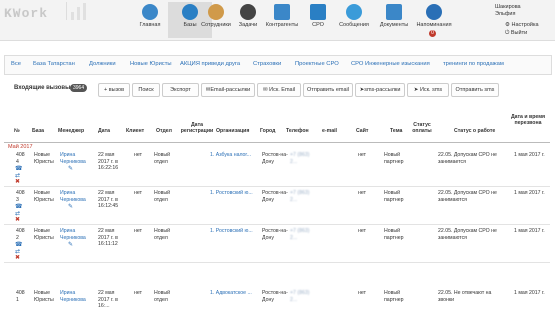 The image size is (555, 310). Describe the element at coordinates (135, 131) in the screenshot. I see `col-client: Клиент` at that location.